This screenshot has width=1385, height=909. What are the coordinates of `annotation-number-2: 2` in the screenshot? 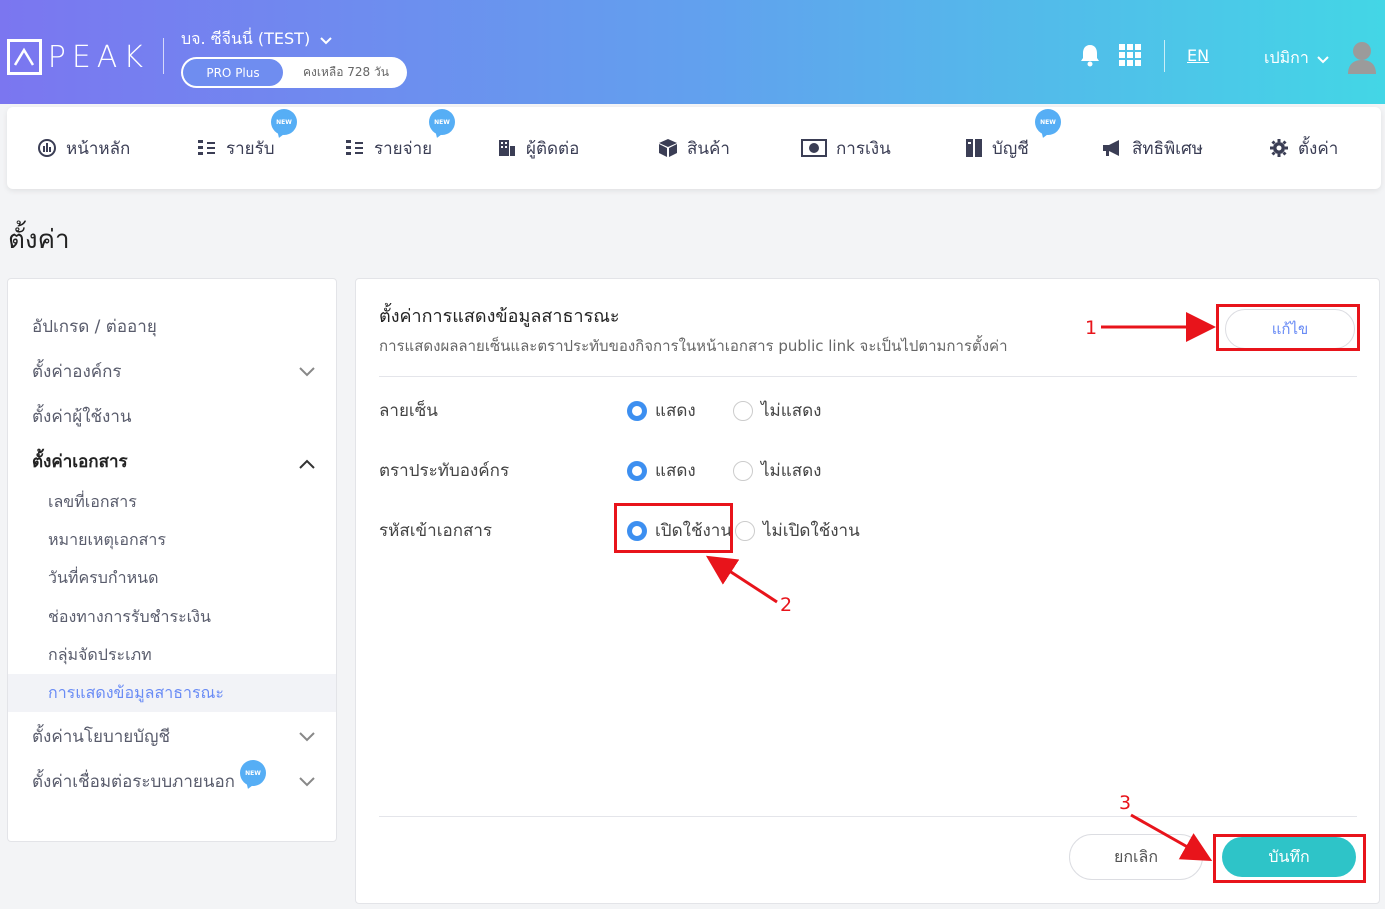 It's located at (786, 605).